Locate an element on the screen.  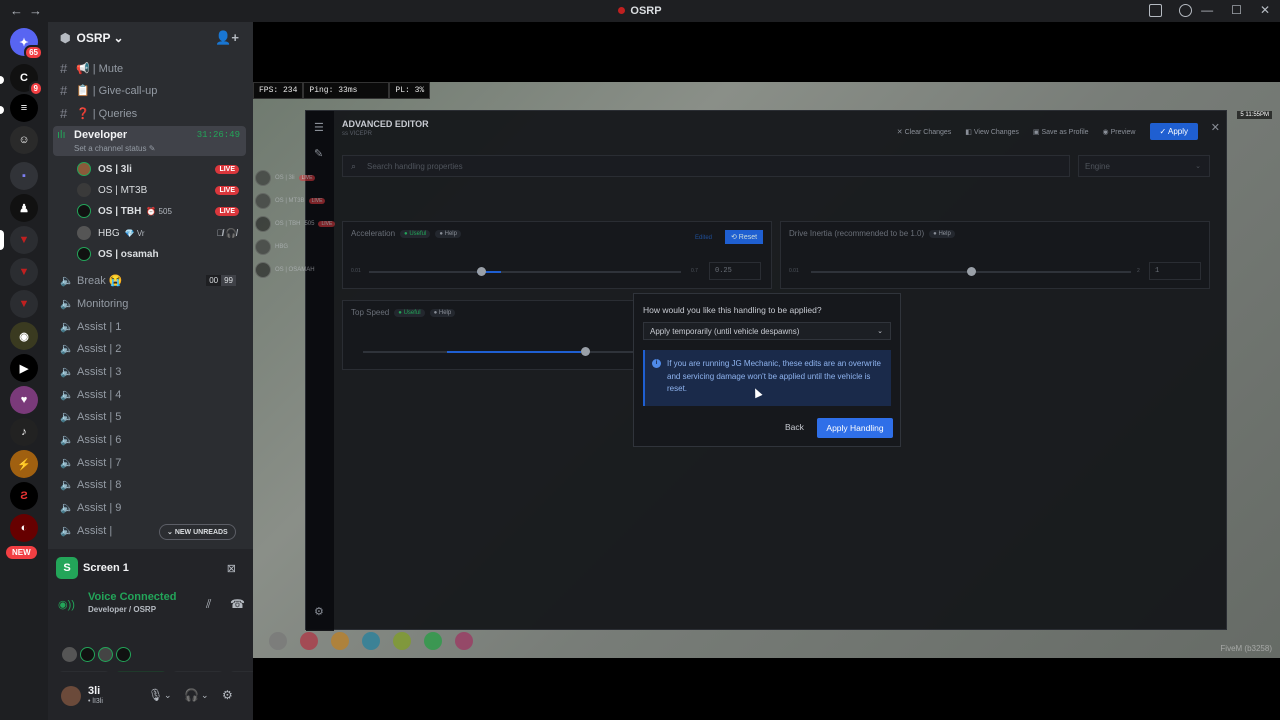
voice-channel-monitoring: 🔈 Monitoring is located at coordinates (151, 303).